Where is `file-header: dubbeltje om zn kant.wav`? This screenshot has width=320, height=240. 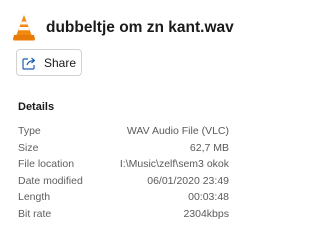
file-header: dubbeltje om zn kant.wav is located at coordinates (123, 28).